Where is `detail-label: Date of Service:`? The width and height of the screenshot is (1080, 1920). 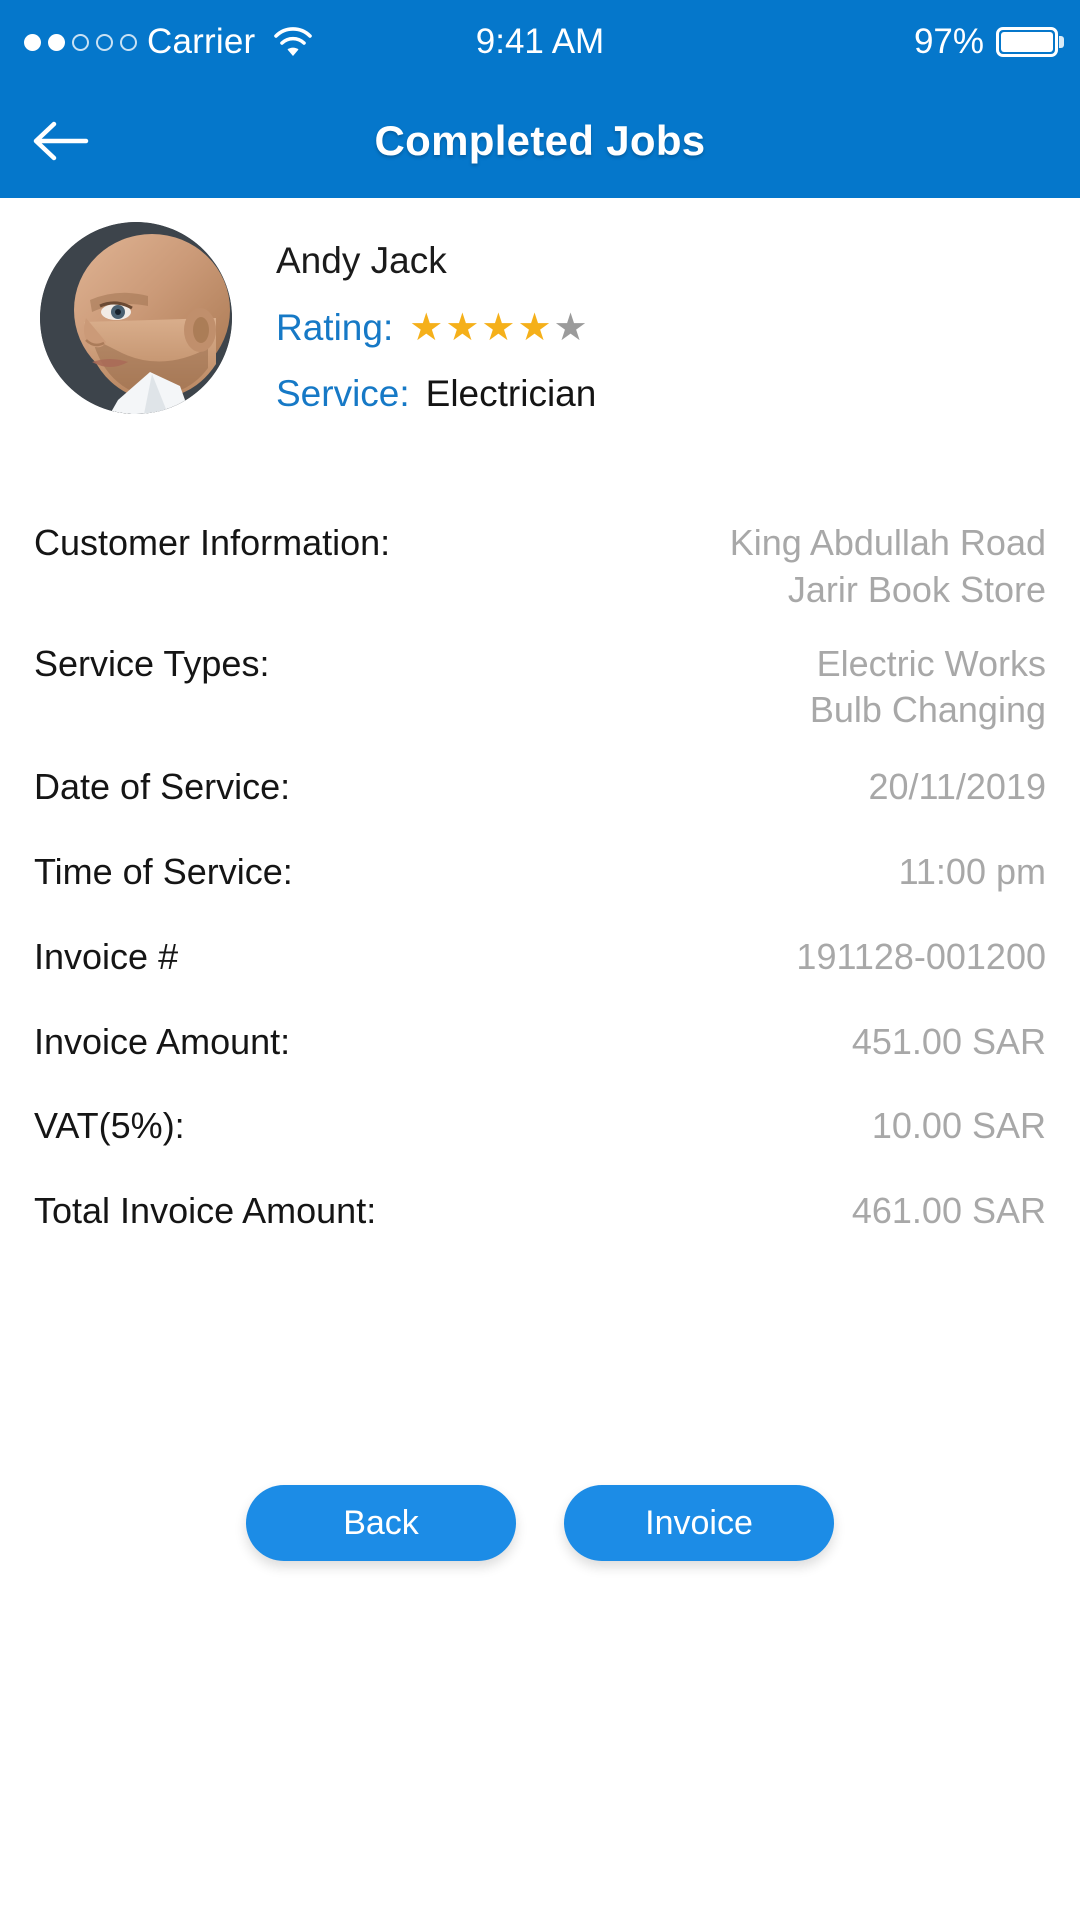
detail-label: Date of Service: is located at coordinates (162, 787).